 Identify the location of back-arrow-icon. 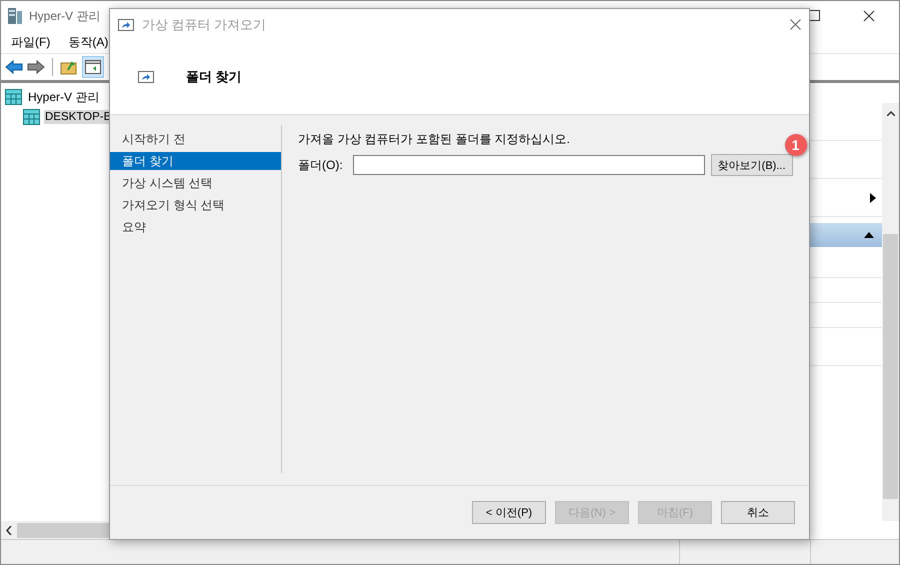
(14, 67).